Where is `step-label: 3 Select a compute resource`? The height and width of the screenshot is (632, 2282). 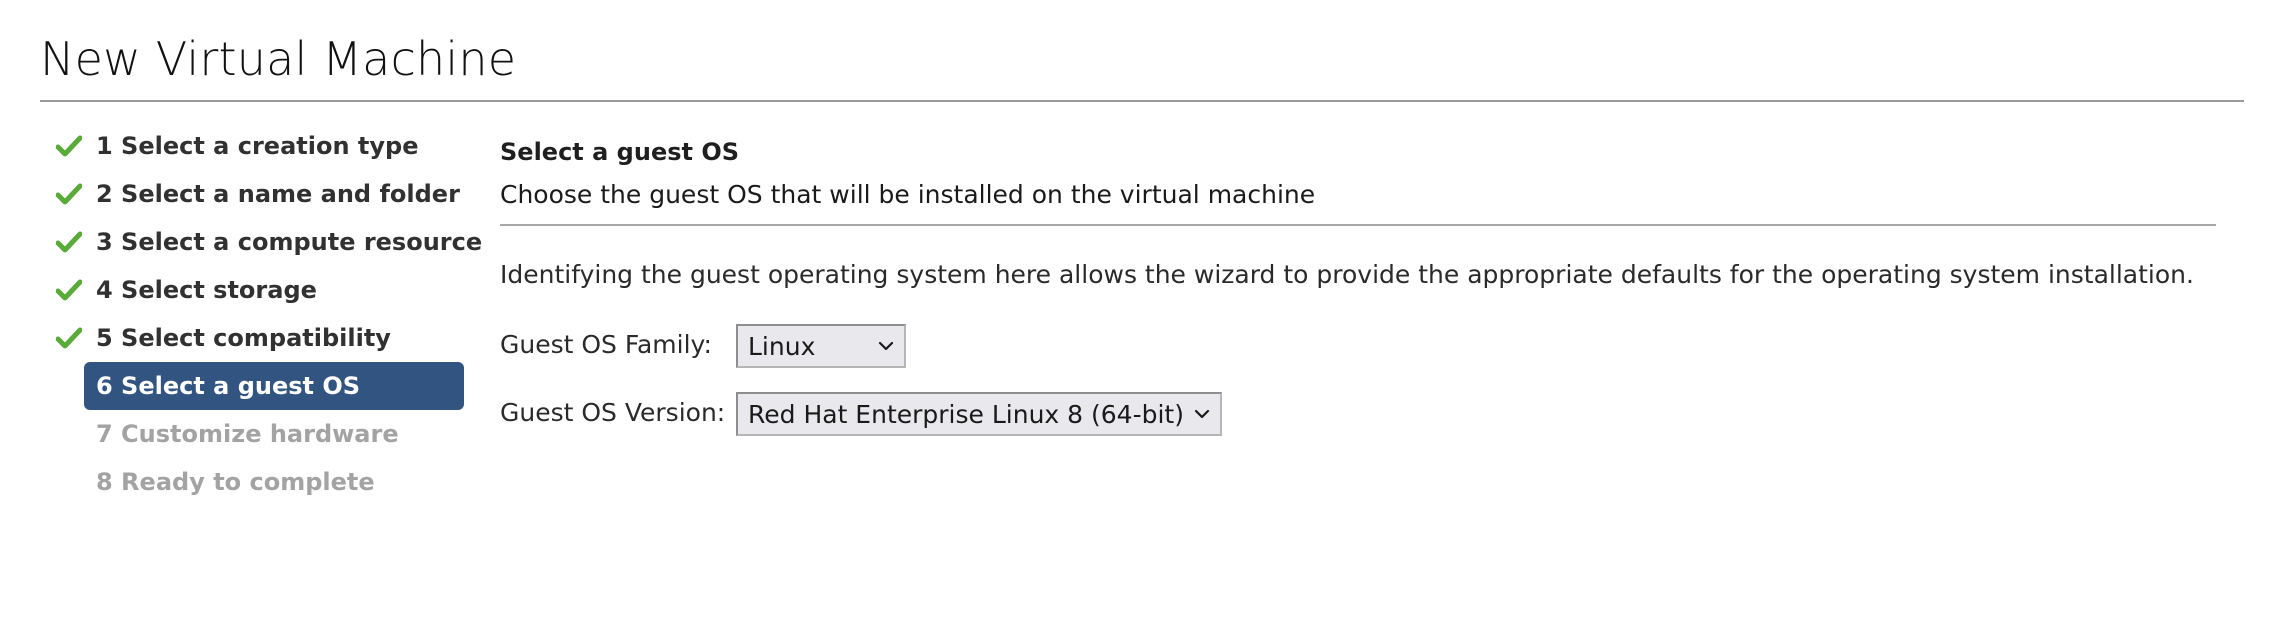
step-label: 3 Select a compute resource is located at coordinates (289, 242).